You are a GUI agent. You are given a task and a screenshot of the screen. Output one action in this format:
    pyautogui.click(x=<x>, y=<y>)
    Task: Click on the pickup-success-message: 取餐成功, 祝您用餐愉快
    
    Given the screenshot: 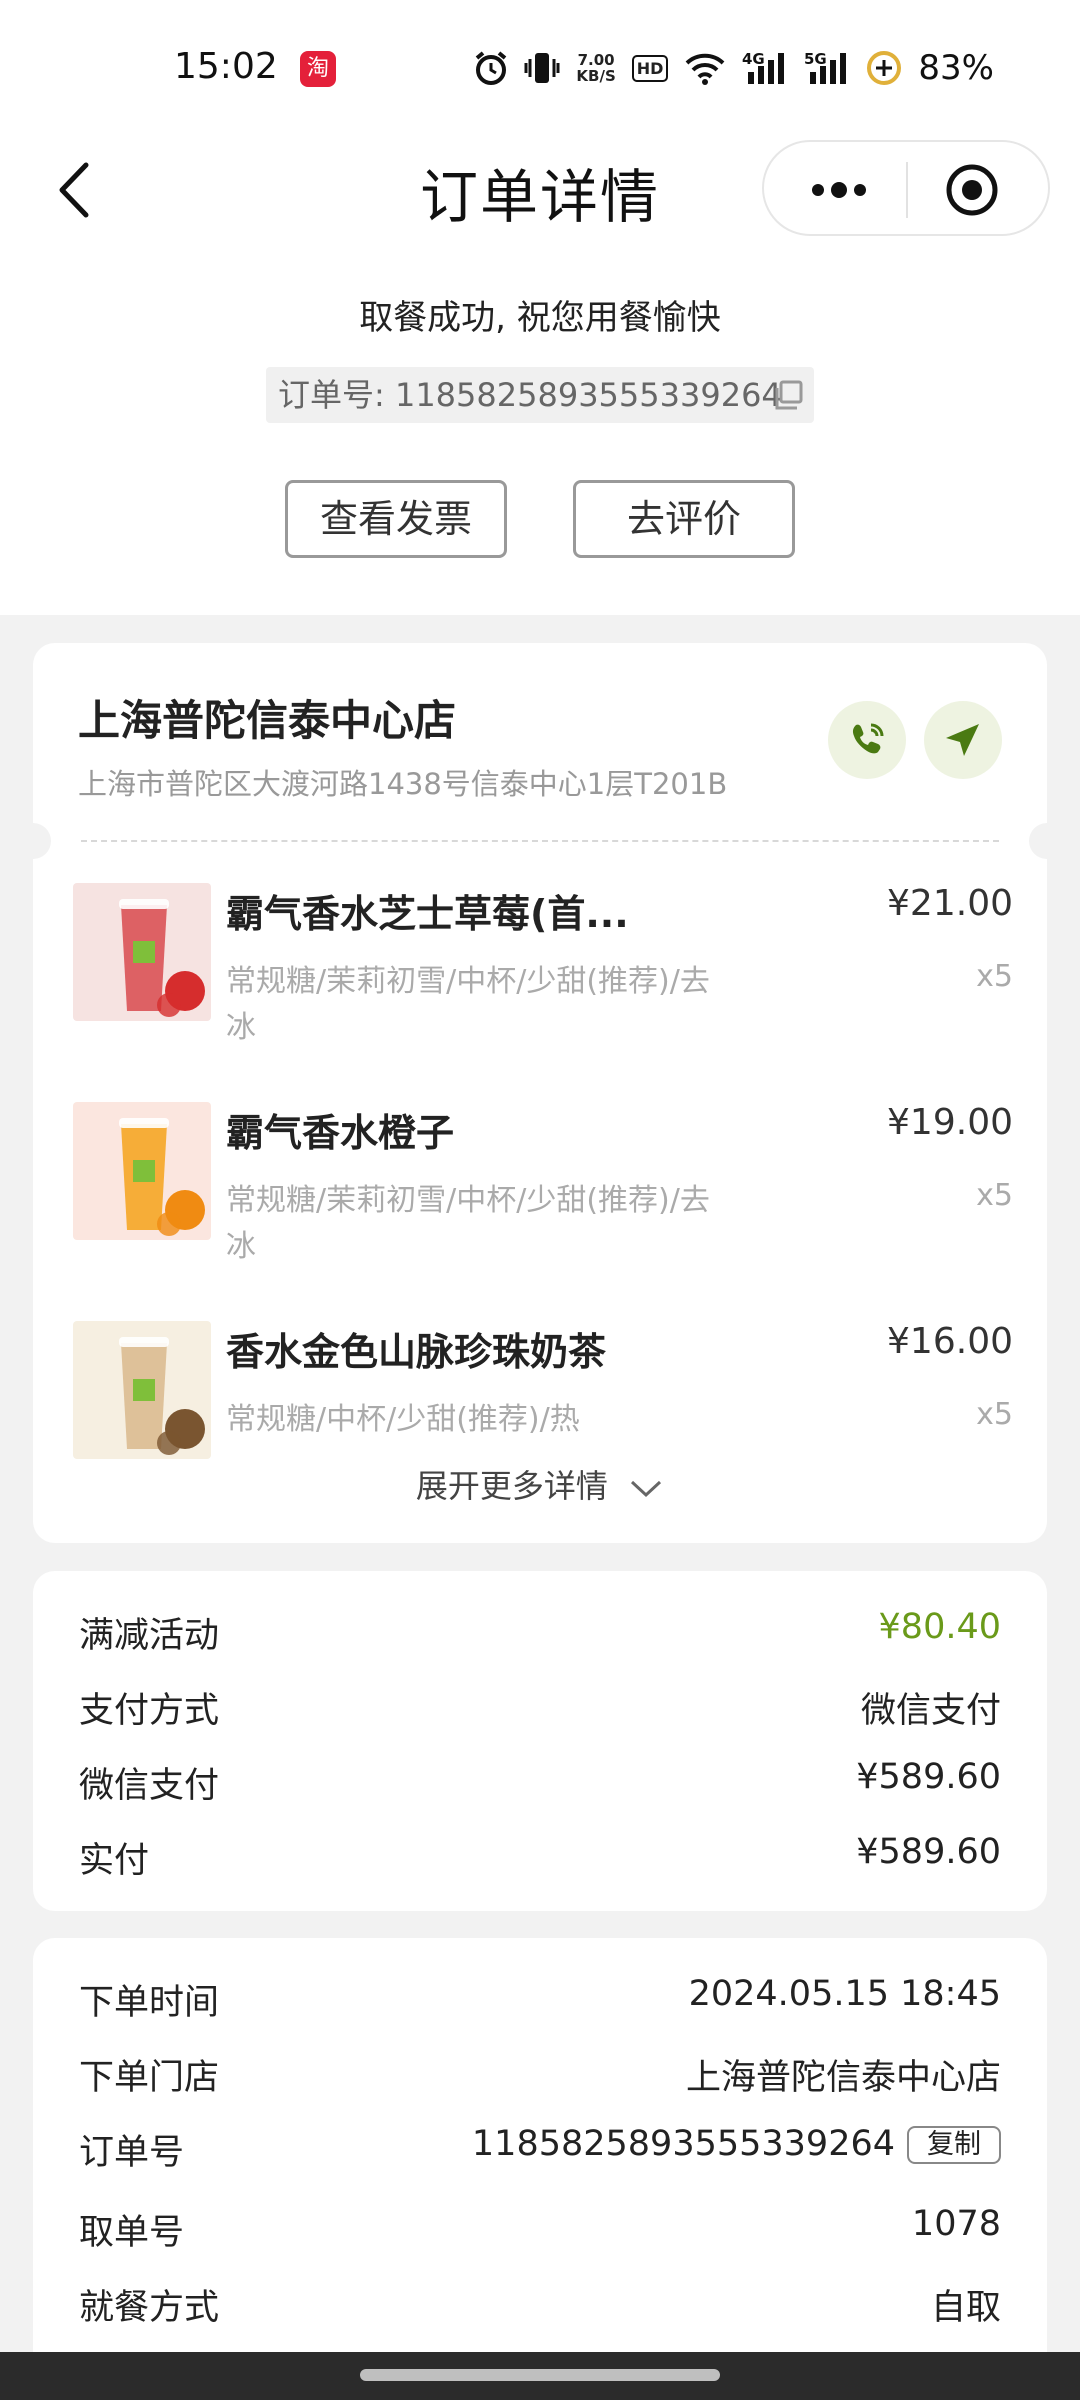 What is the action you would take?
    pyautogui.click(x=540, y=318)
    